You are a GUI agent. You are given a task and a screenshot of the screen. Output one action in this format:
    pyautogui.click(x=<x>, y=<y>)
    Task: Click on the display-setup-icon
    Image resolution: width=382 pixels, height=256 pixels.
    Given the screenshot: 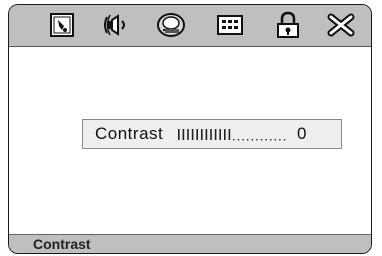 What is the action you would take?
    pyautogui.click(x=230, y=25)
    